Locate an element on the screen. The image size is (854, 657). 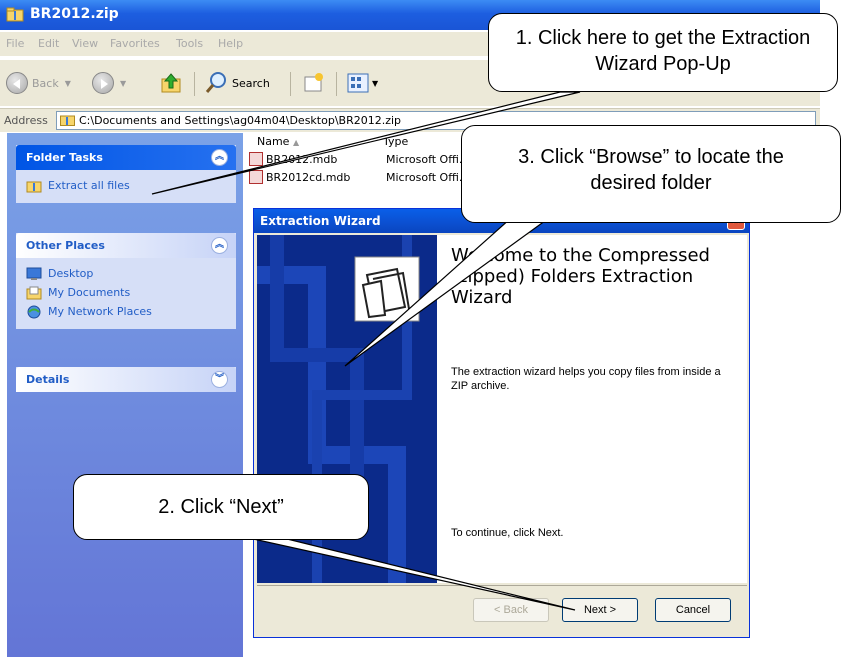
callout-step-2: 2. Click “Next” is located at coordinates (221, 507).